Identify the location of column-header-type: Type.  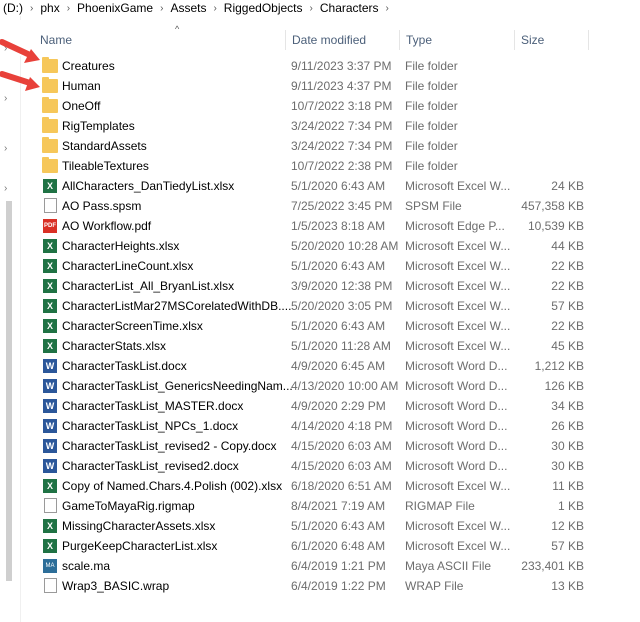
(415, 40).